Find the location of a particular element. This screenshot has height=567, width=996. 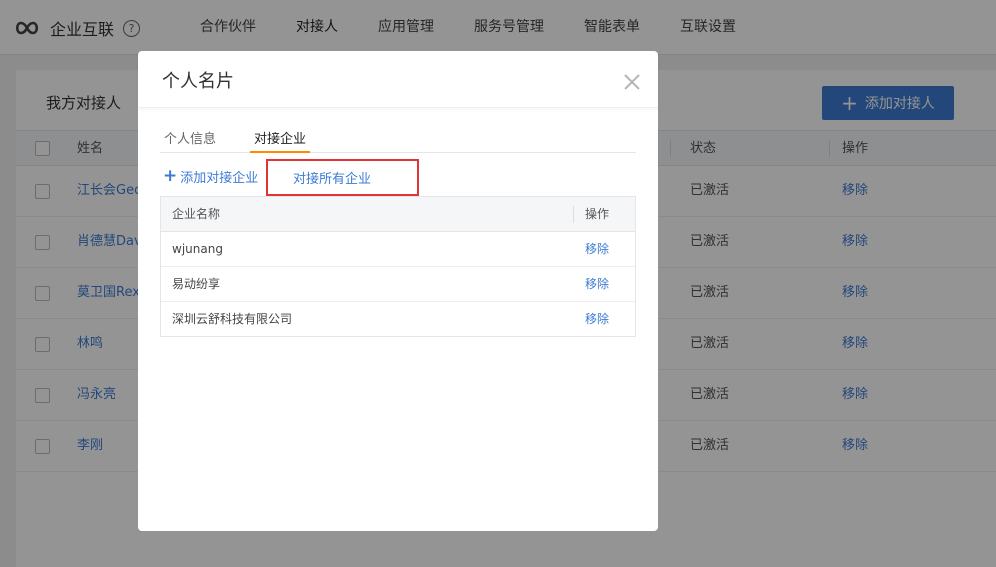

highlight-annotation-box is located at coordinates (342, 177).